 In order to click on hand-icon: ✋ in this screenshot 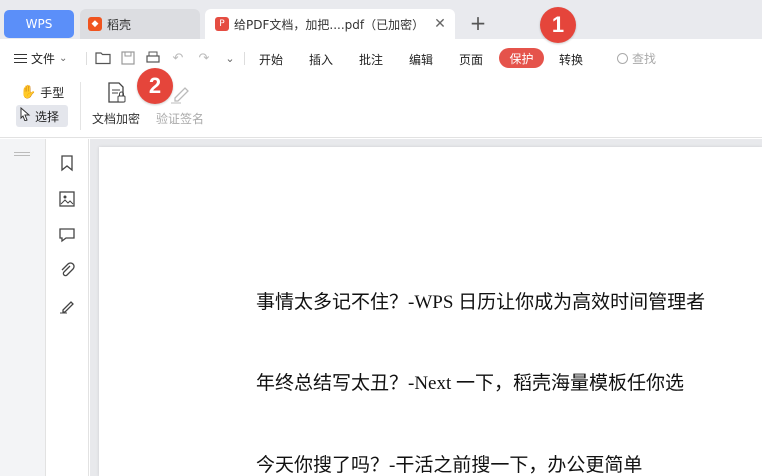, I will do `click(28, 92)`.